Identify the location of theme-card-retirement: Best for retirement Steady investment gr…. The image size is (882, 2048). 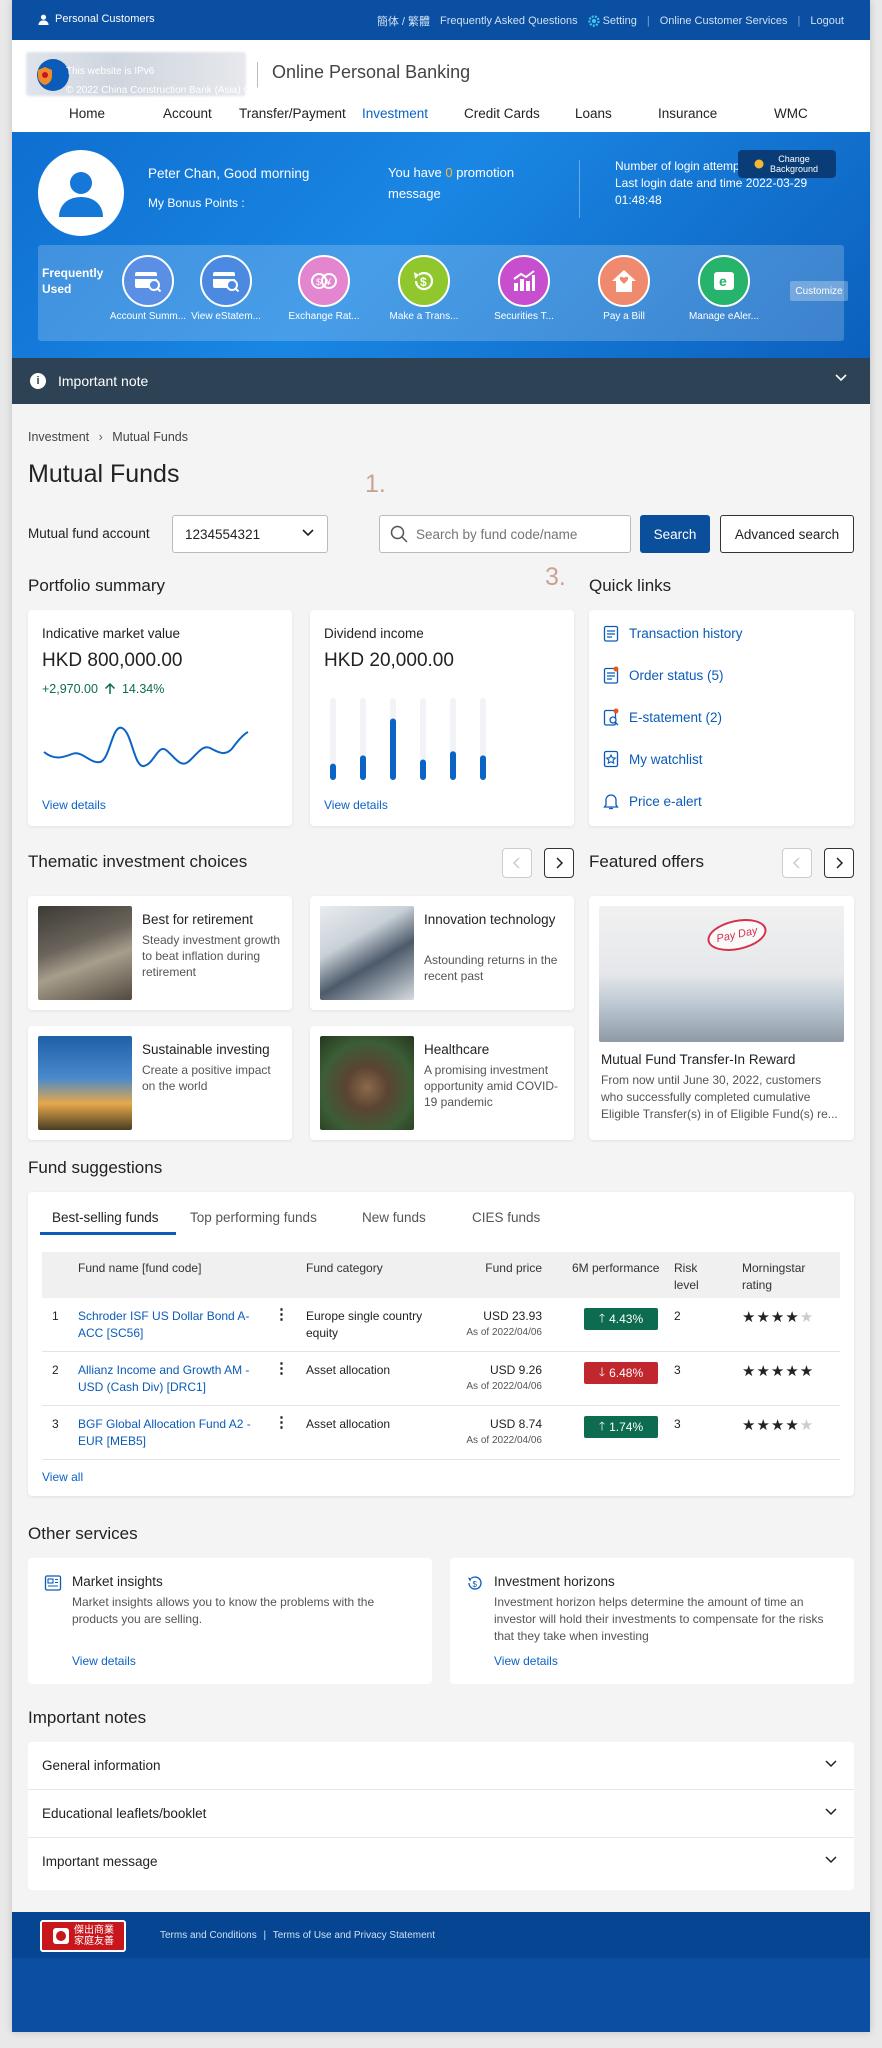
(160, 953).